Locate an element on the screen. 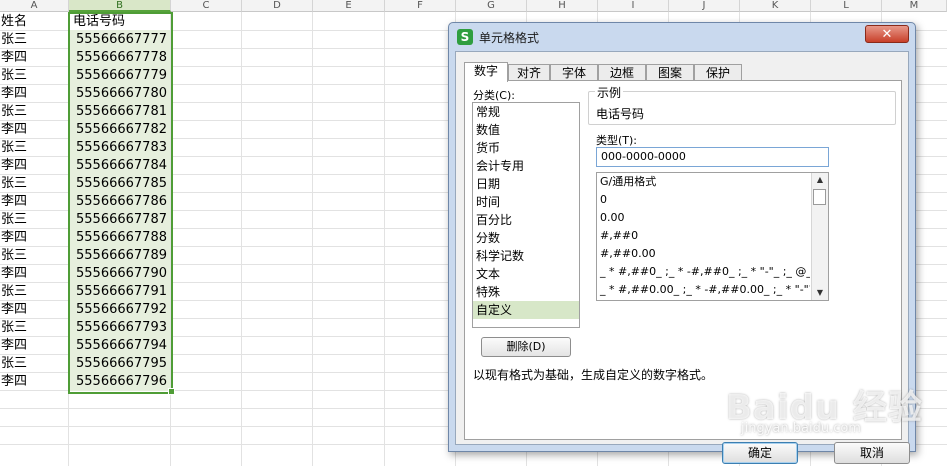  fill-handle is located at coordinates (171, 391).